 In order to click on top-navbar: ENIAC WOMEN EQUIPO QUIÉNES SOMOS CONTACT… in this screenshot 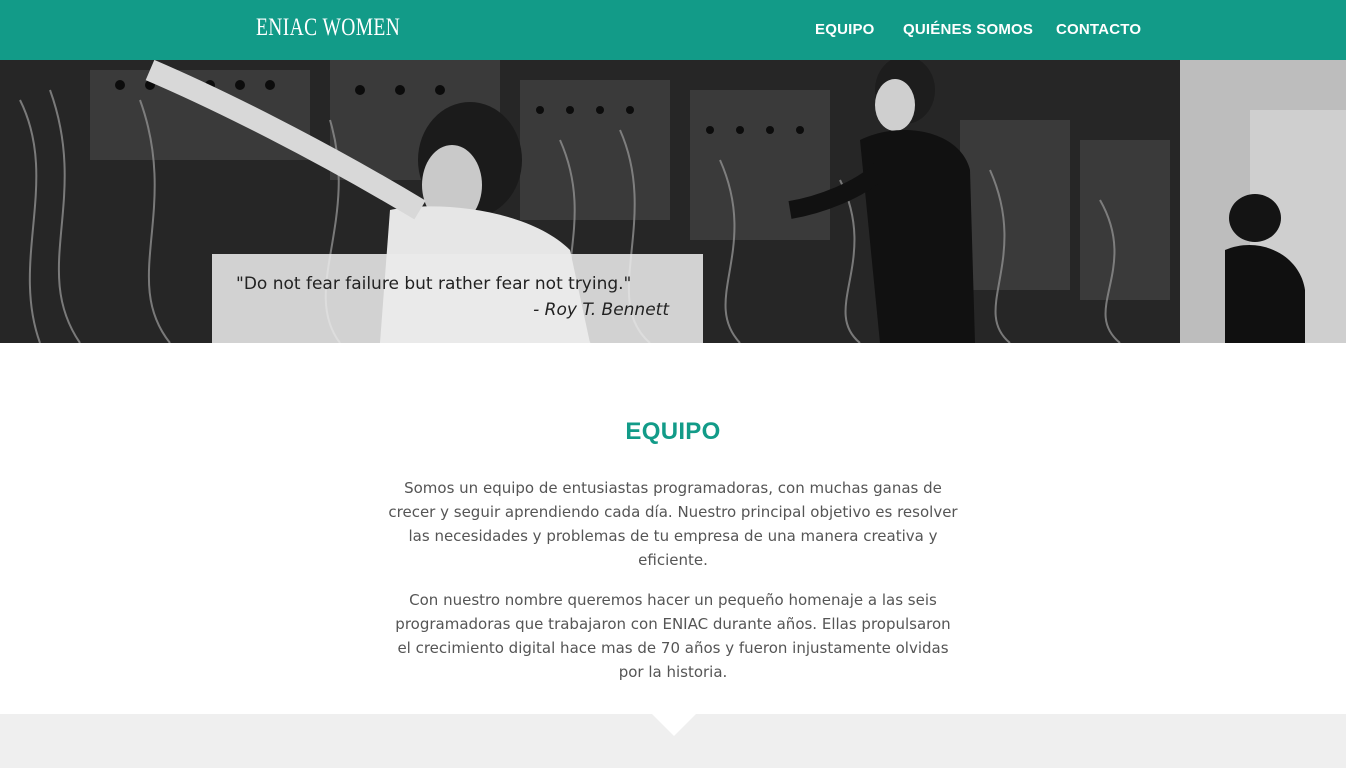, I will do `click(673, 30)`.